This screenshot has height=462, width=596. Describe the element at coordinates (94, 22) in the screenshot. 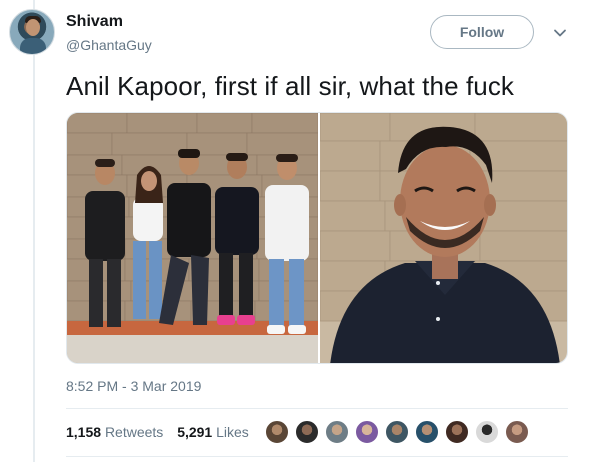

I see `user-name: Shivam` at that location.